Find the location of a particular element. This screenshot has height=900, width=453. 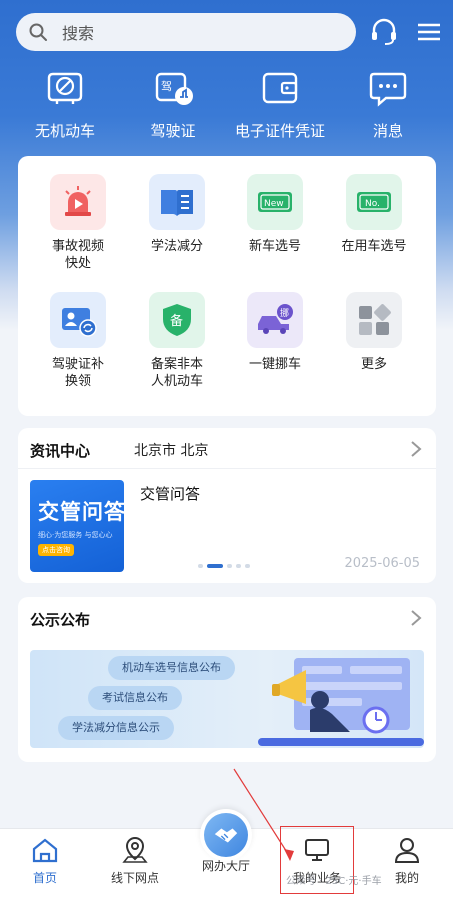

shortcut-messages: 消息 is located at coordinates (388, 101).